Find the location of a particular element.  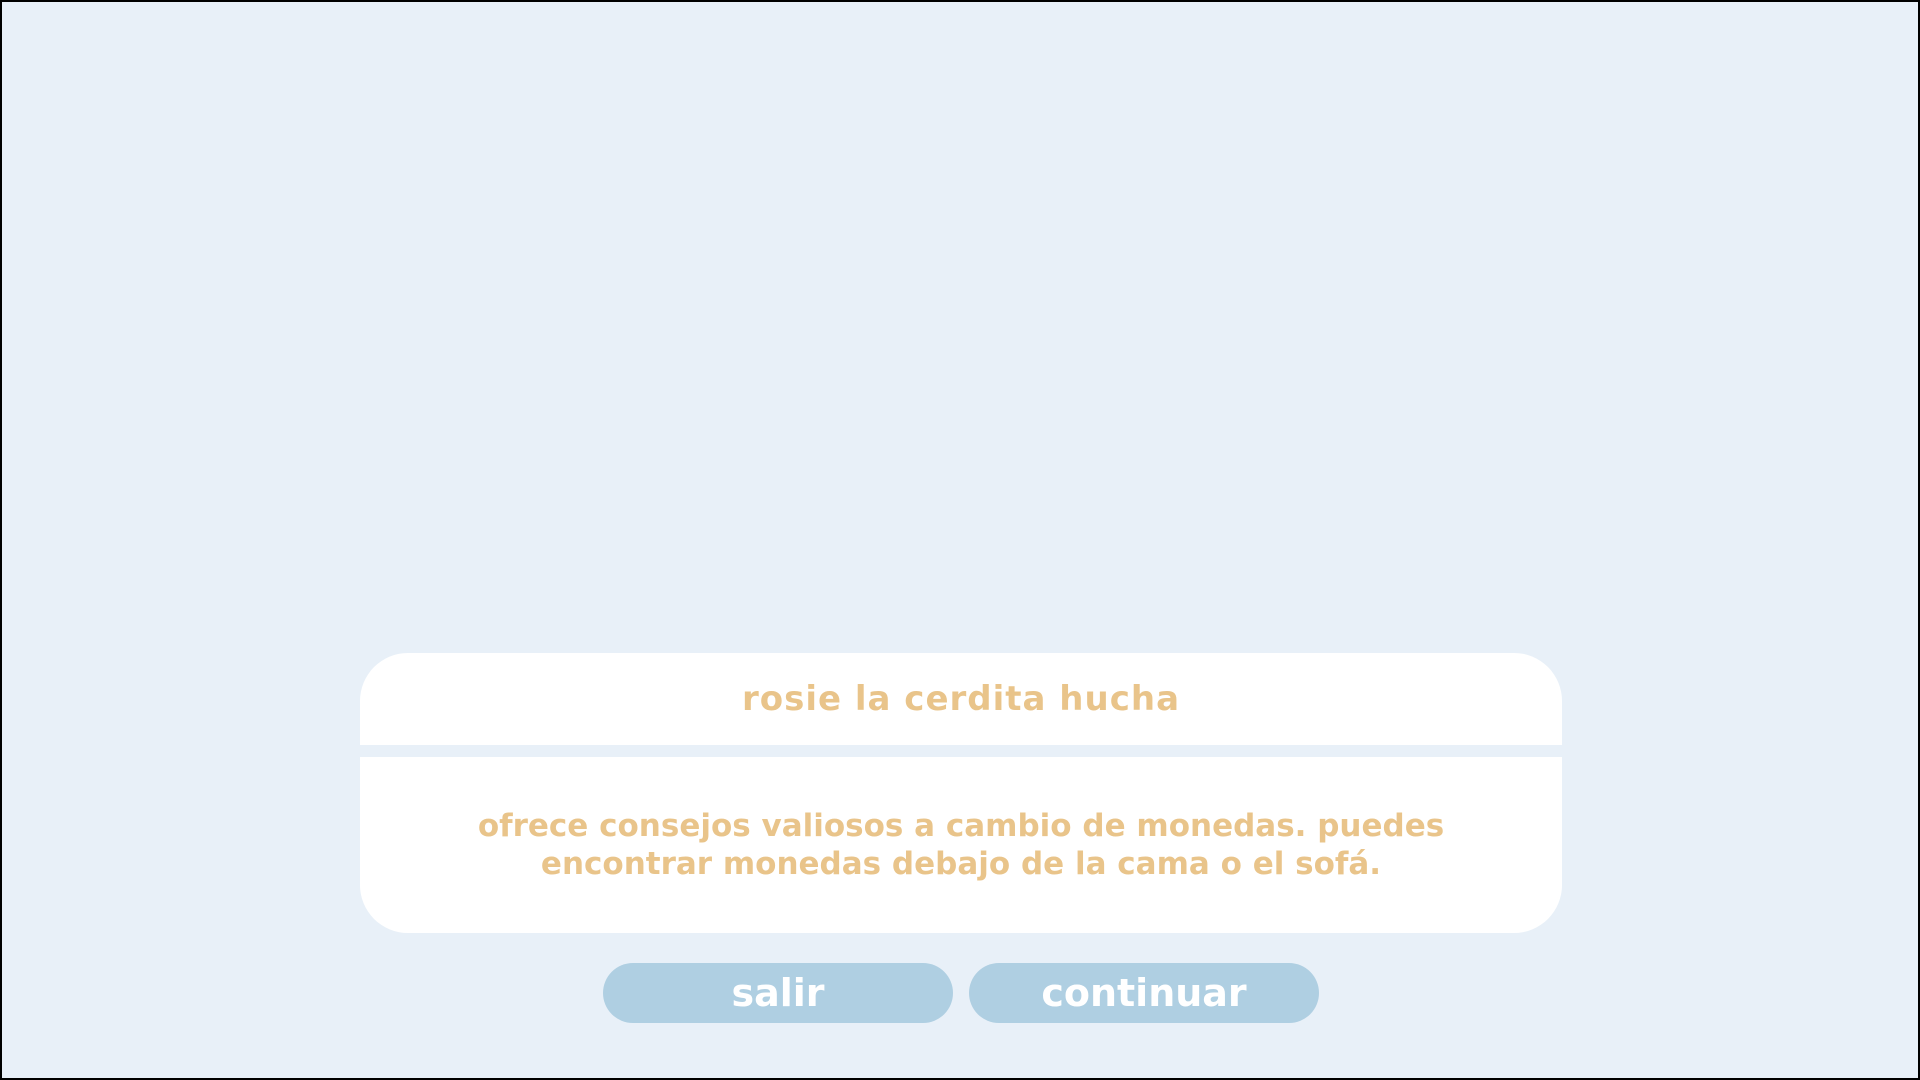

dialog-title: Rosie la cerdita hucha is located at coordinates (961, 699).